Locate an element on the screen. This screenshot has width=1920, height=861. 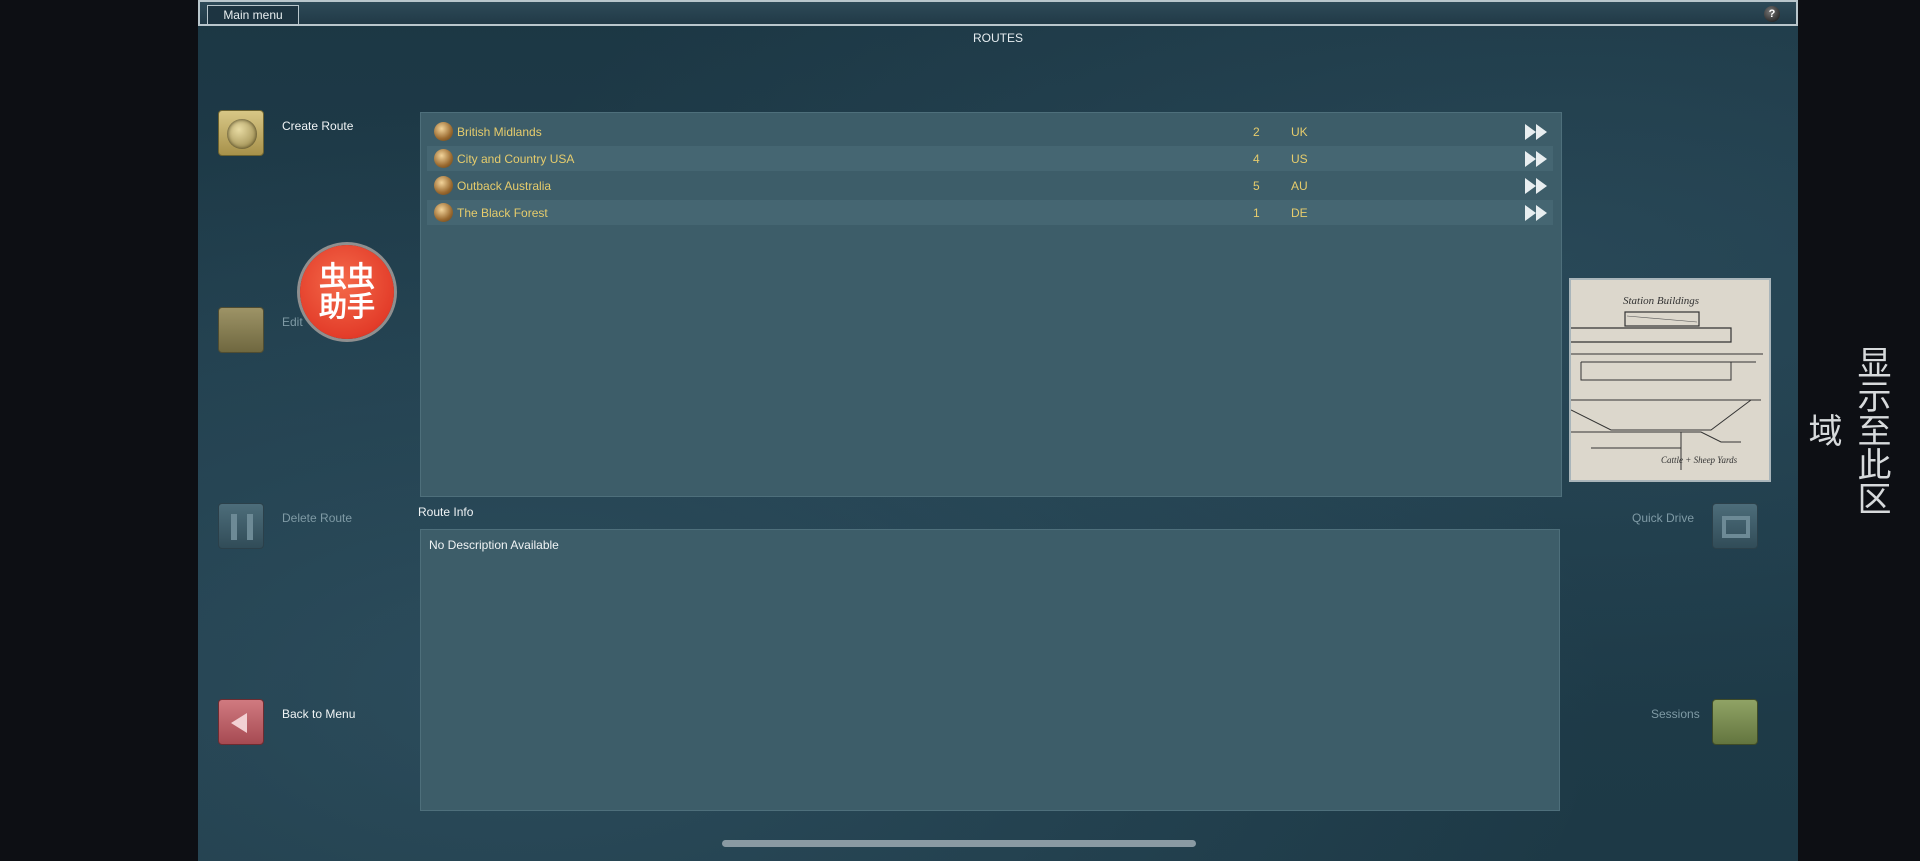
coin-icon is located at coordinates (242, 134).